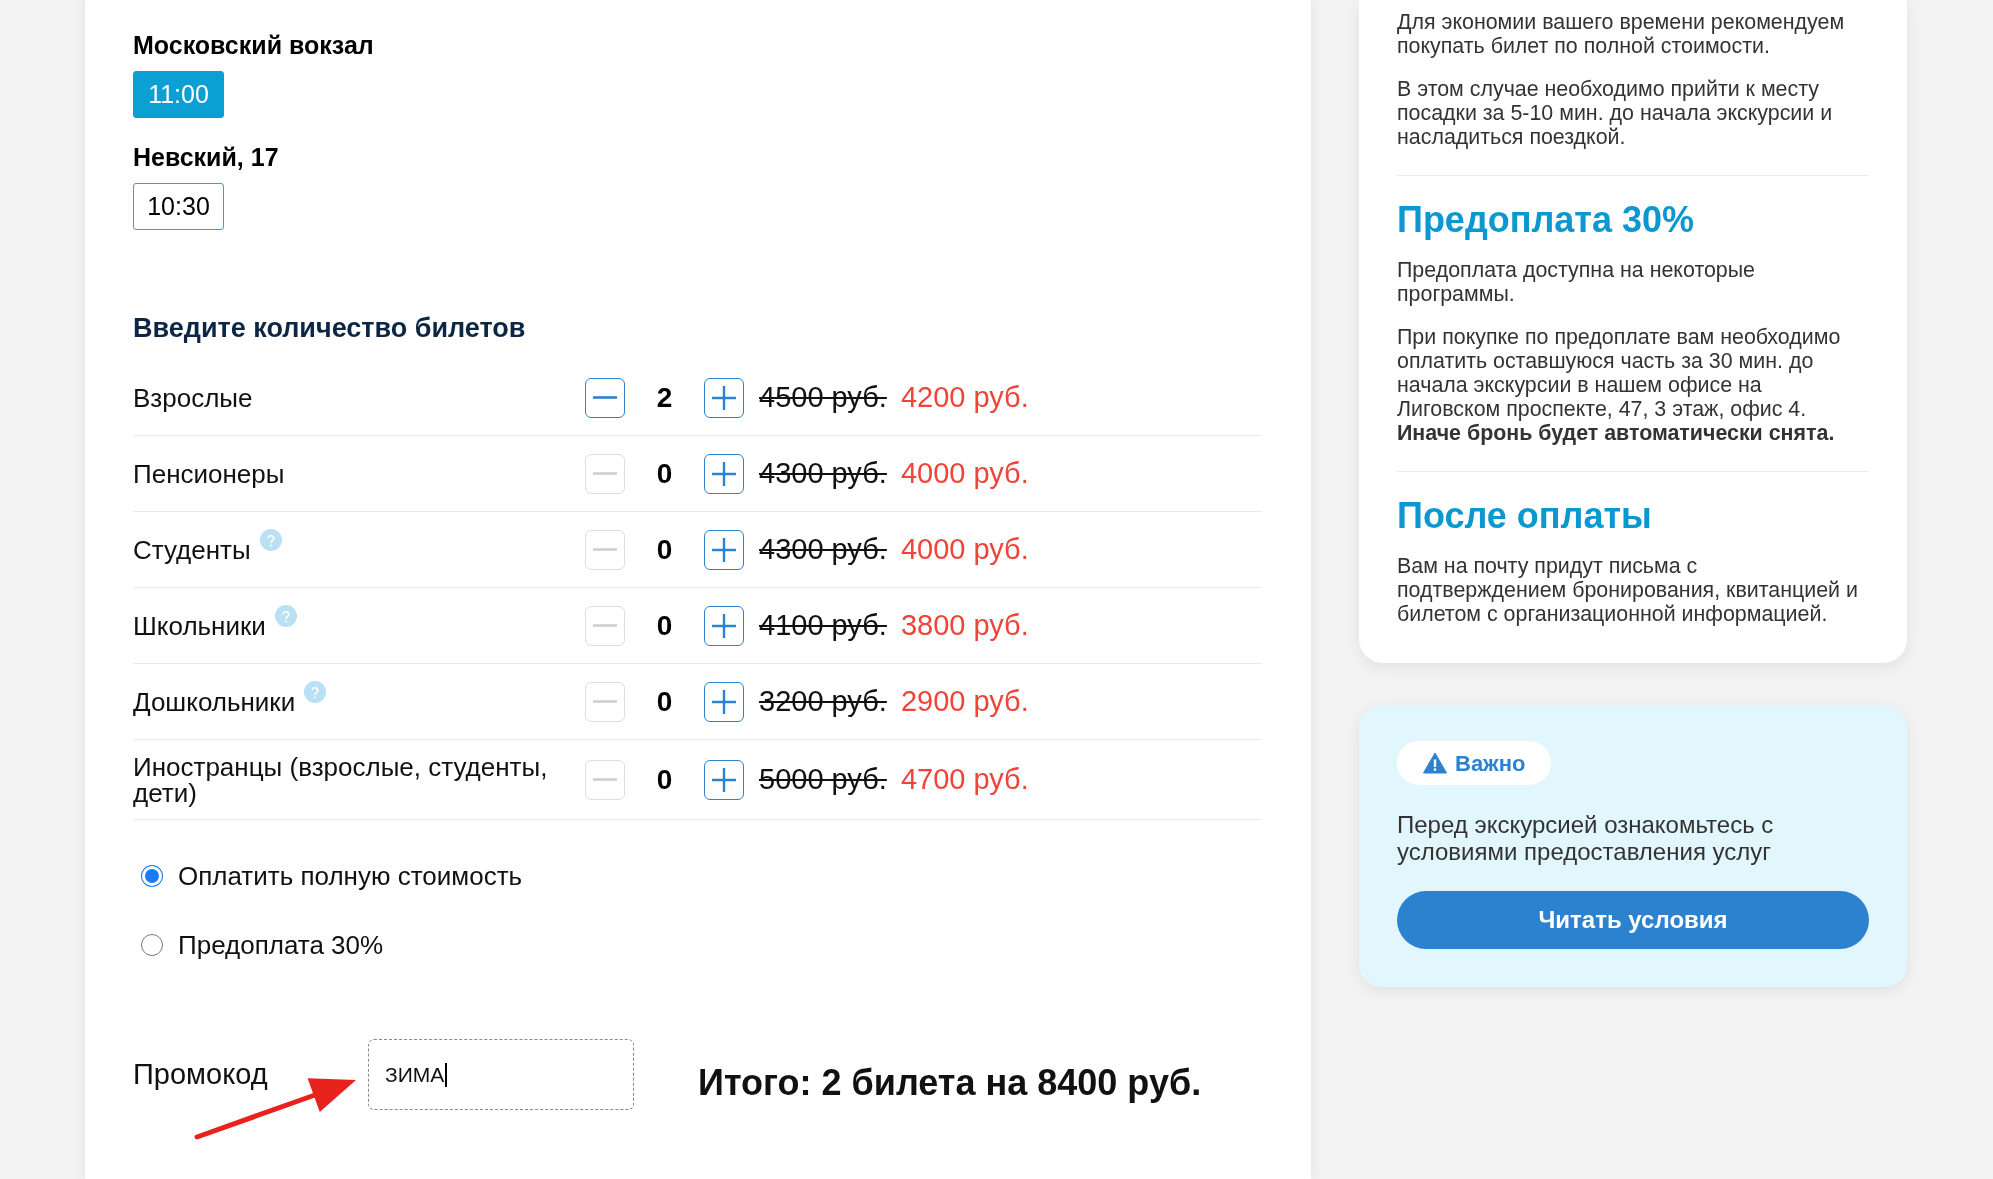 Image resolution: width=1993 pixels, height=1179 pixels. What do you see at coordinates (1615, 113) in the screenshot?
I see `info-paragraph: В этом случае необходимо прийти к месту посадки за 5-10 мин. до начала экскурсии и насладиться поездкой.` at bounding box center [1615, 113].